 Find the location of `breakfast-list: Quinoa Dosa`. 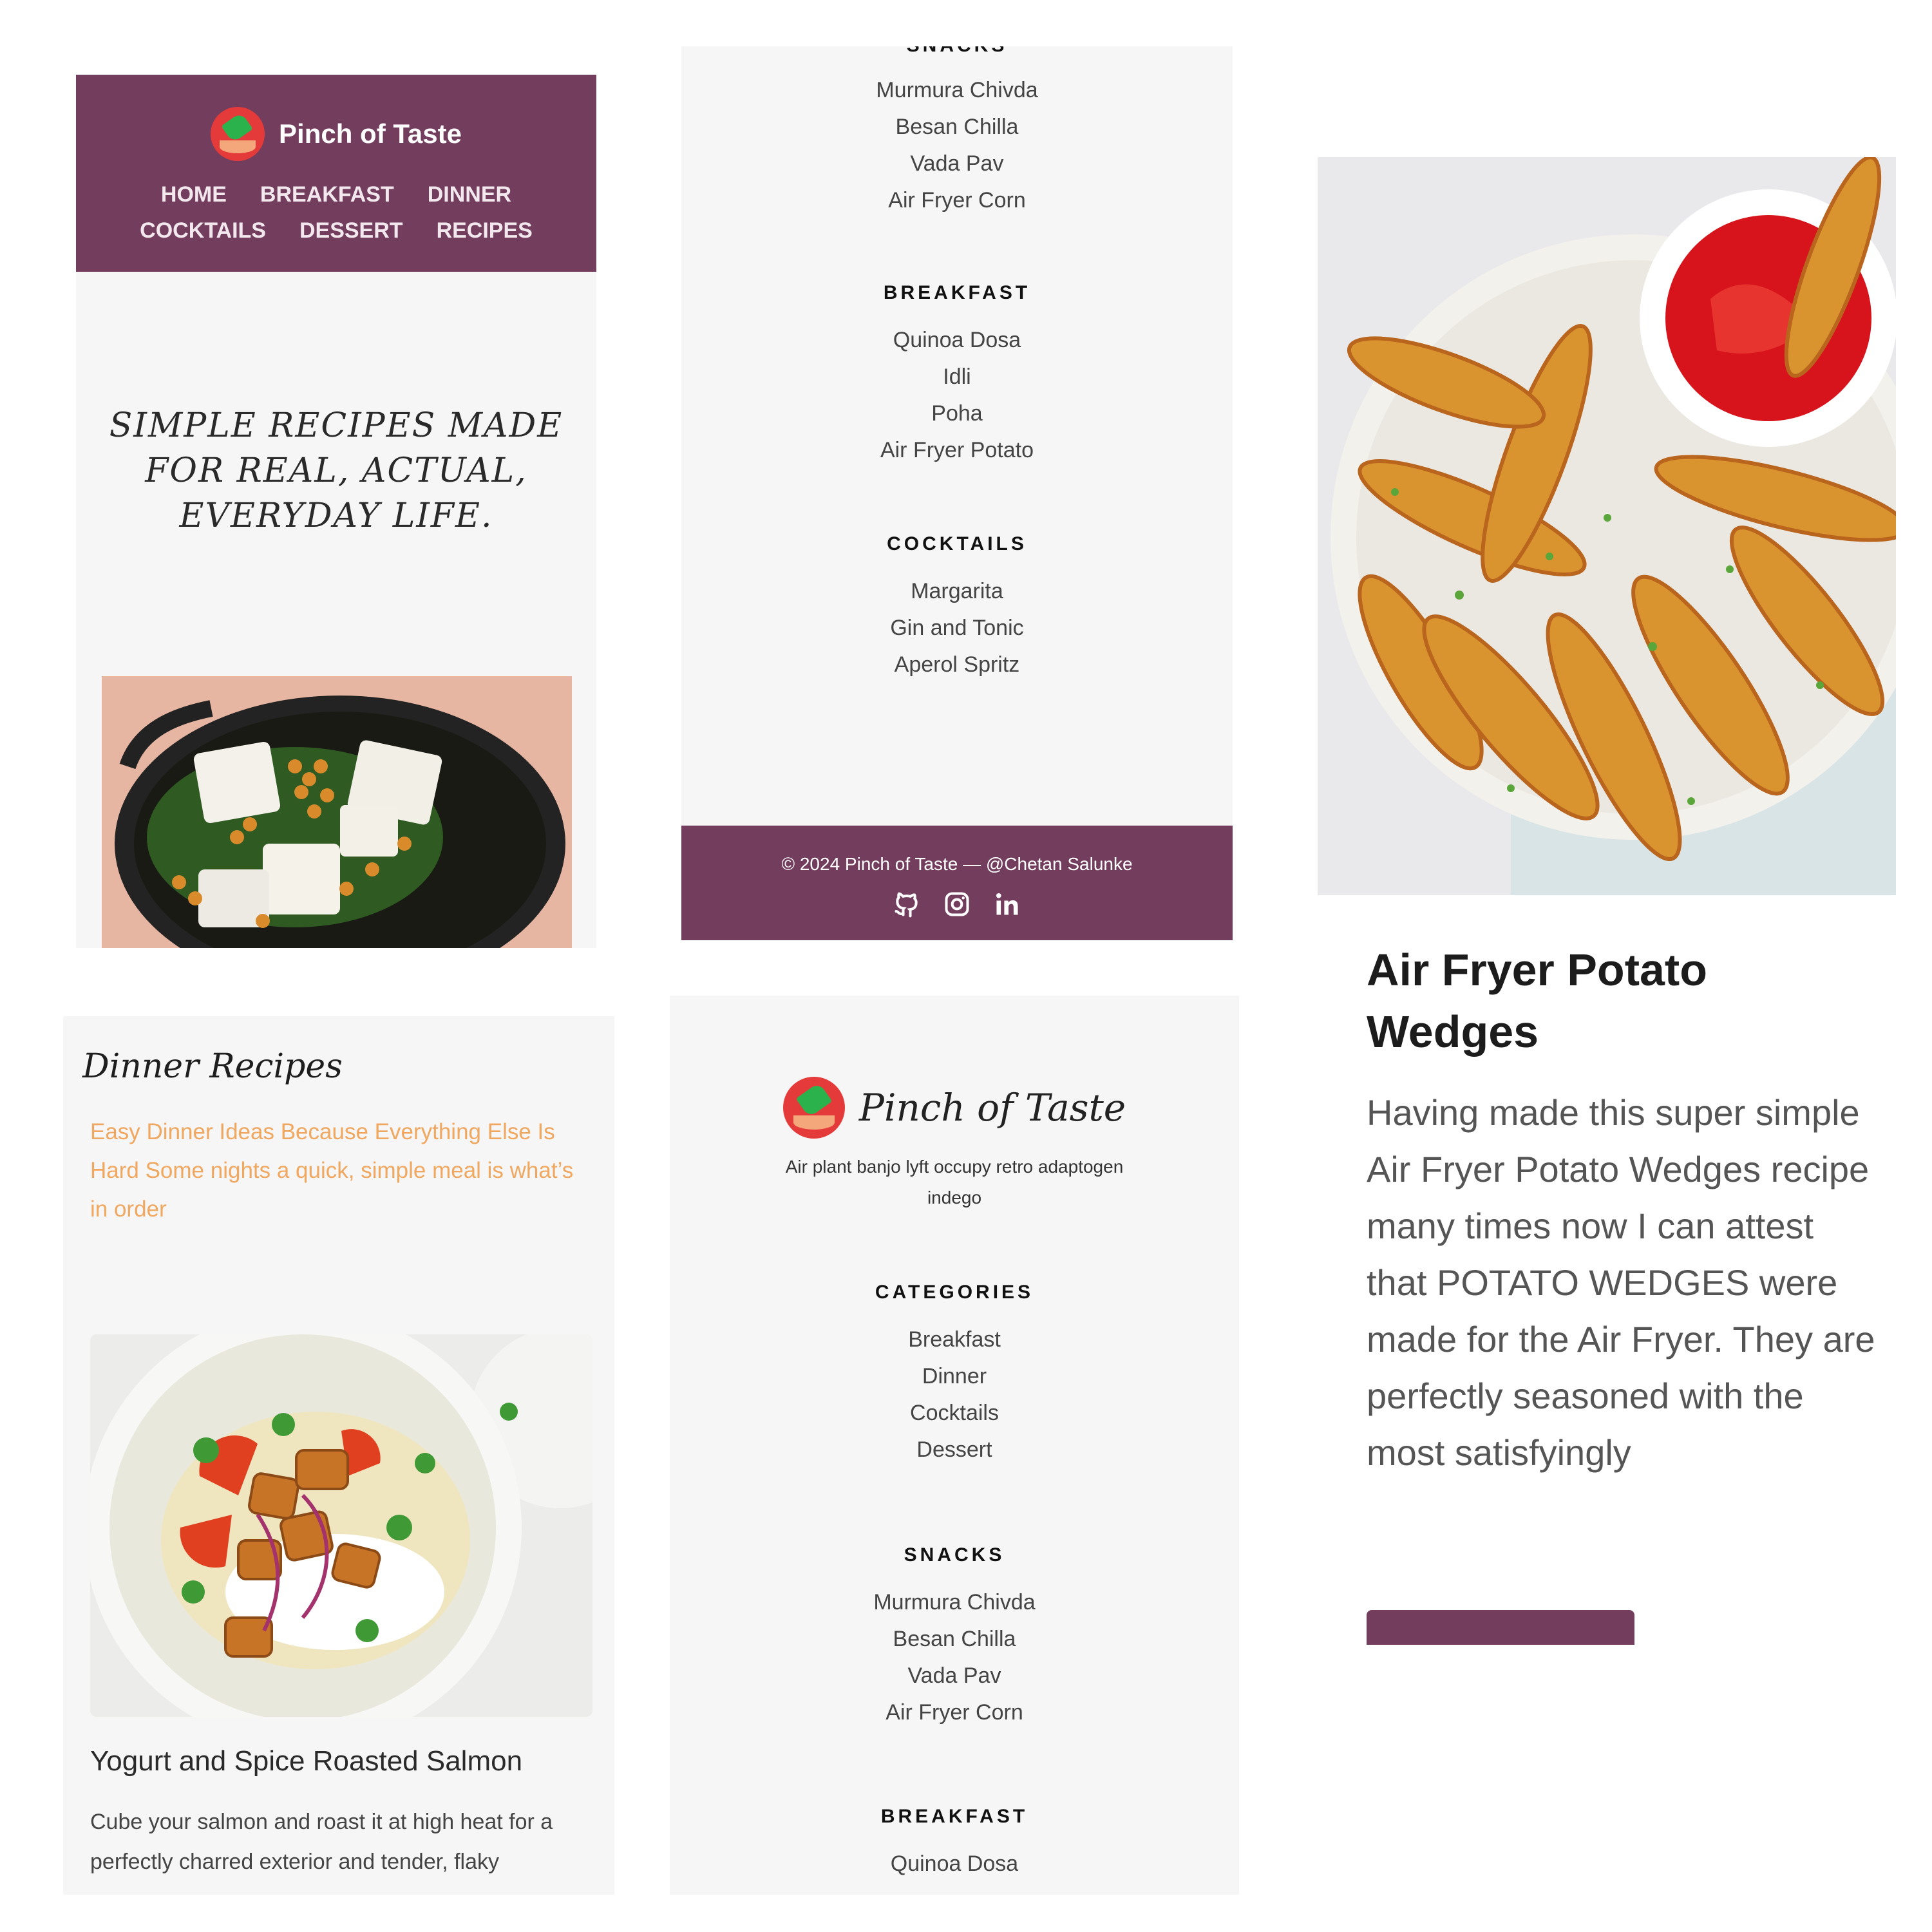

breakfast-list: Quinoa Dosa is located at coordinates (954, 1864).